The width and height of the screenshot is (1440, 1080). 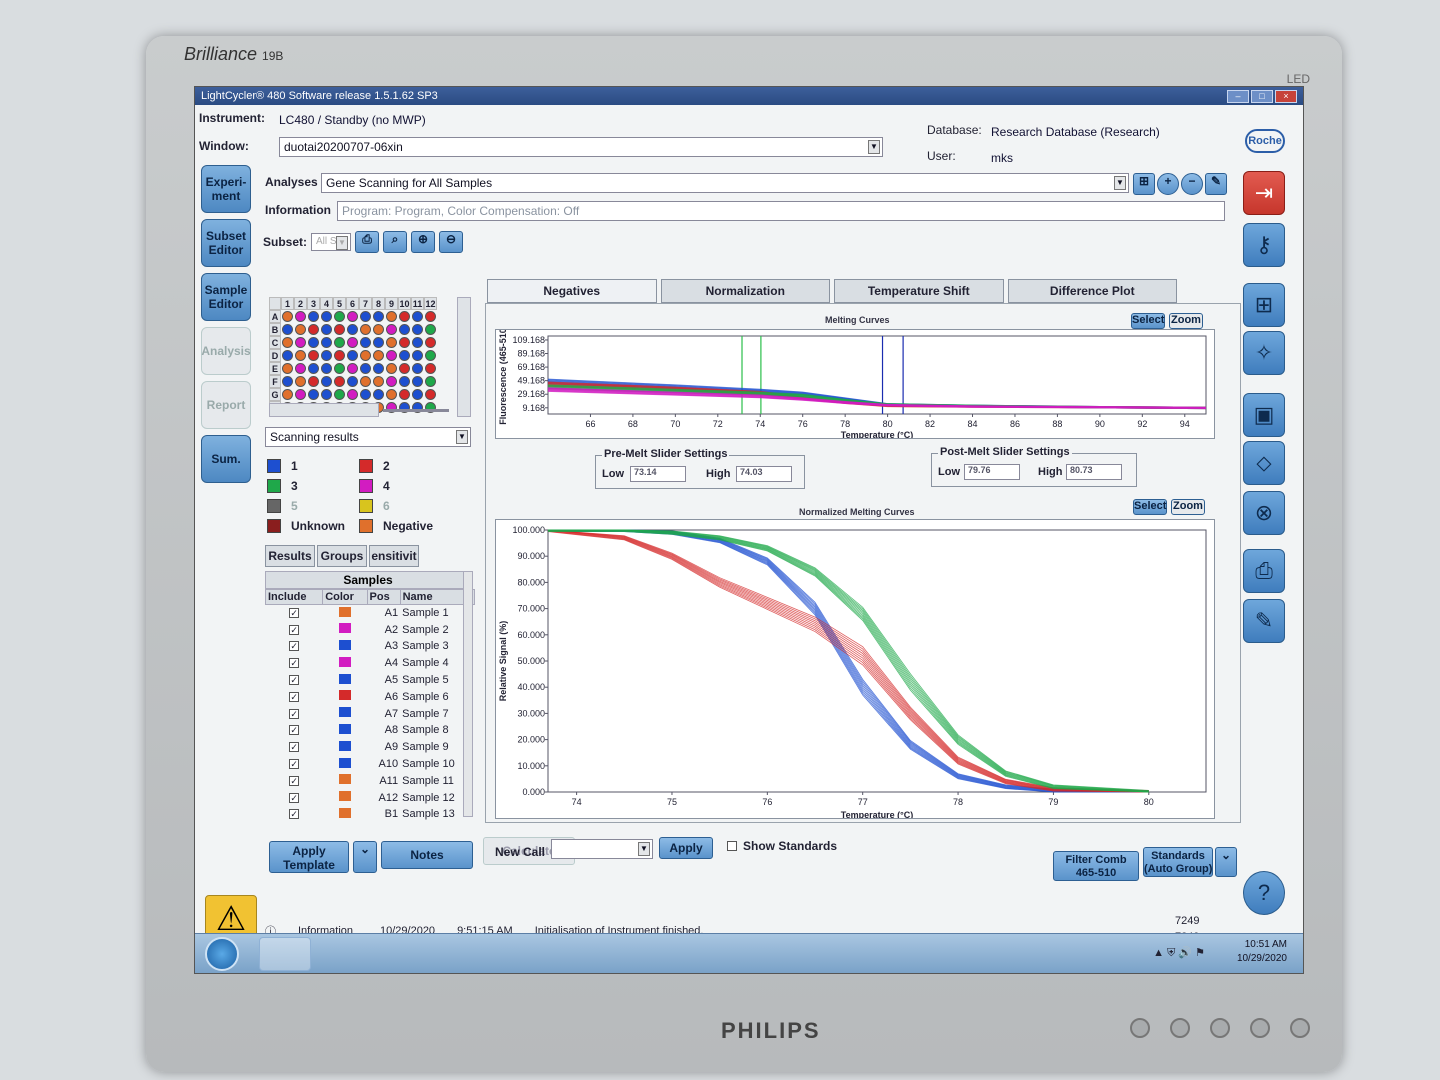 What do you see at coordinates (1192, 184) in the screenshot?
I see `remove-analysis-icon: −` at bounding box center [1192, 184].